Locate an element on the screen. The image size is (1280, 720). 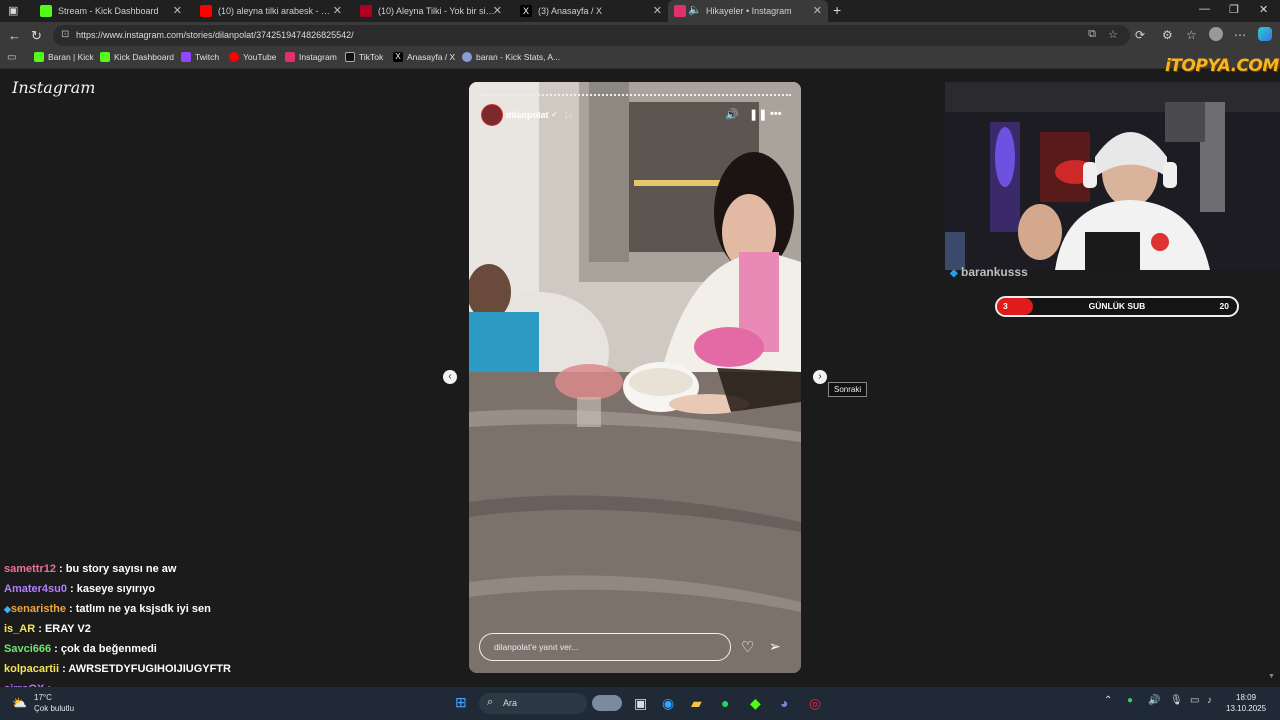
extension-icon: ⟳ is located at coordinates (1140, 35).